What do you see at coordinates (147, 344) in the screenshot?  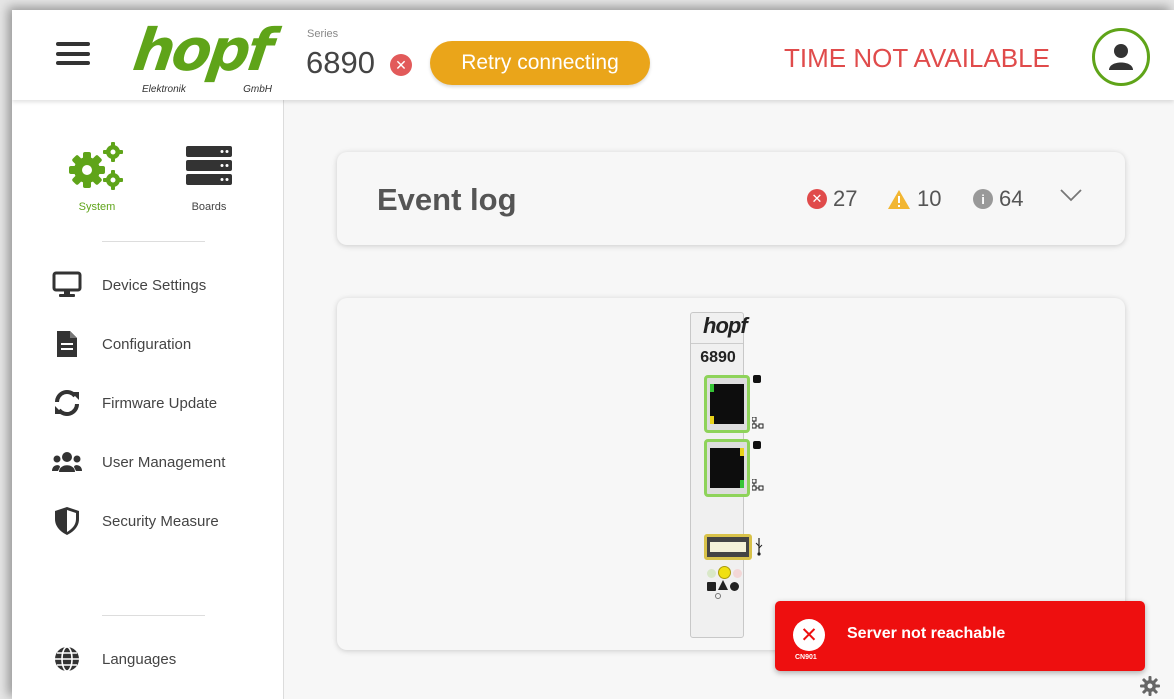 I see `sidebar-item-label: Configuration` at bounding box center [147, 344].